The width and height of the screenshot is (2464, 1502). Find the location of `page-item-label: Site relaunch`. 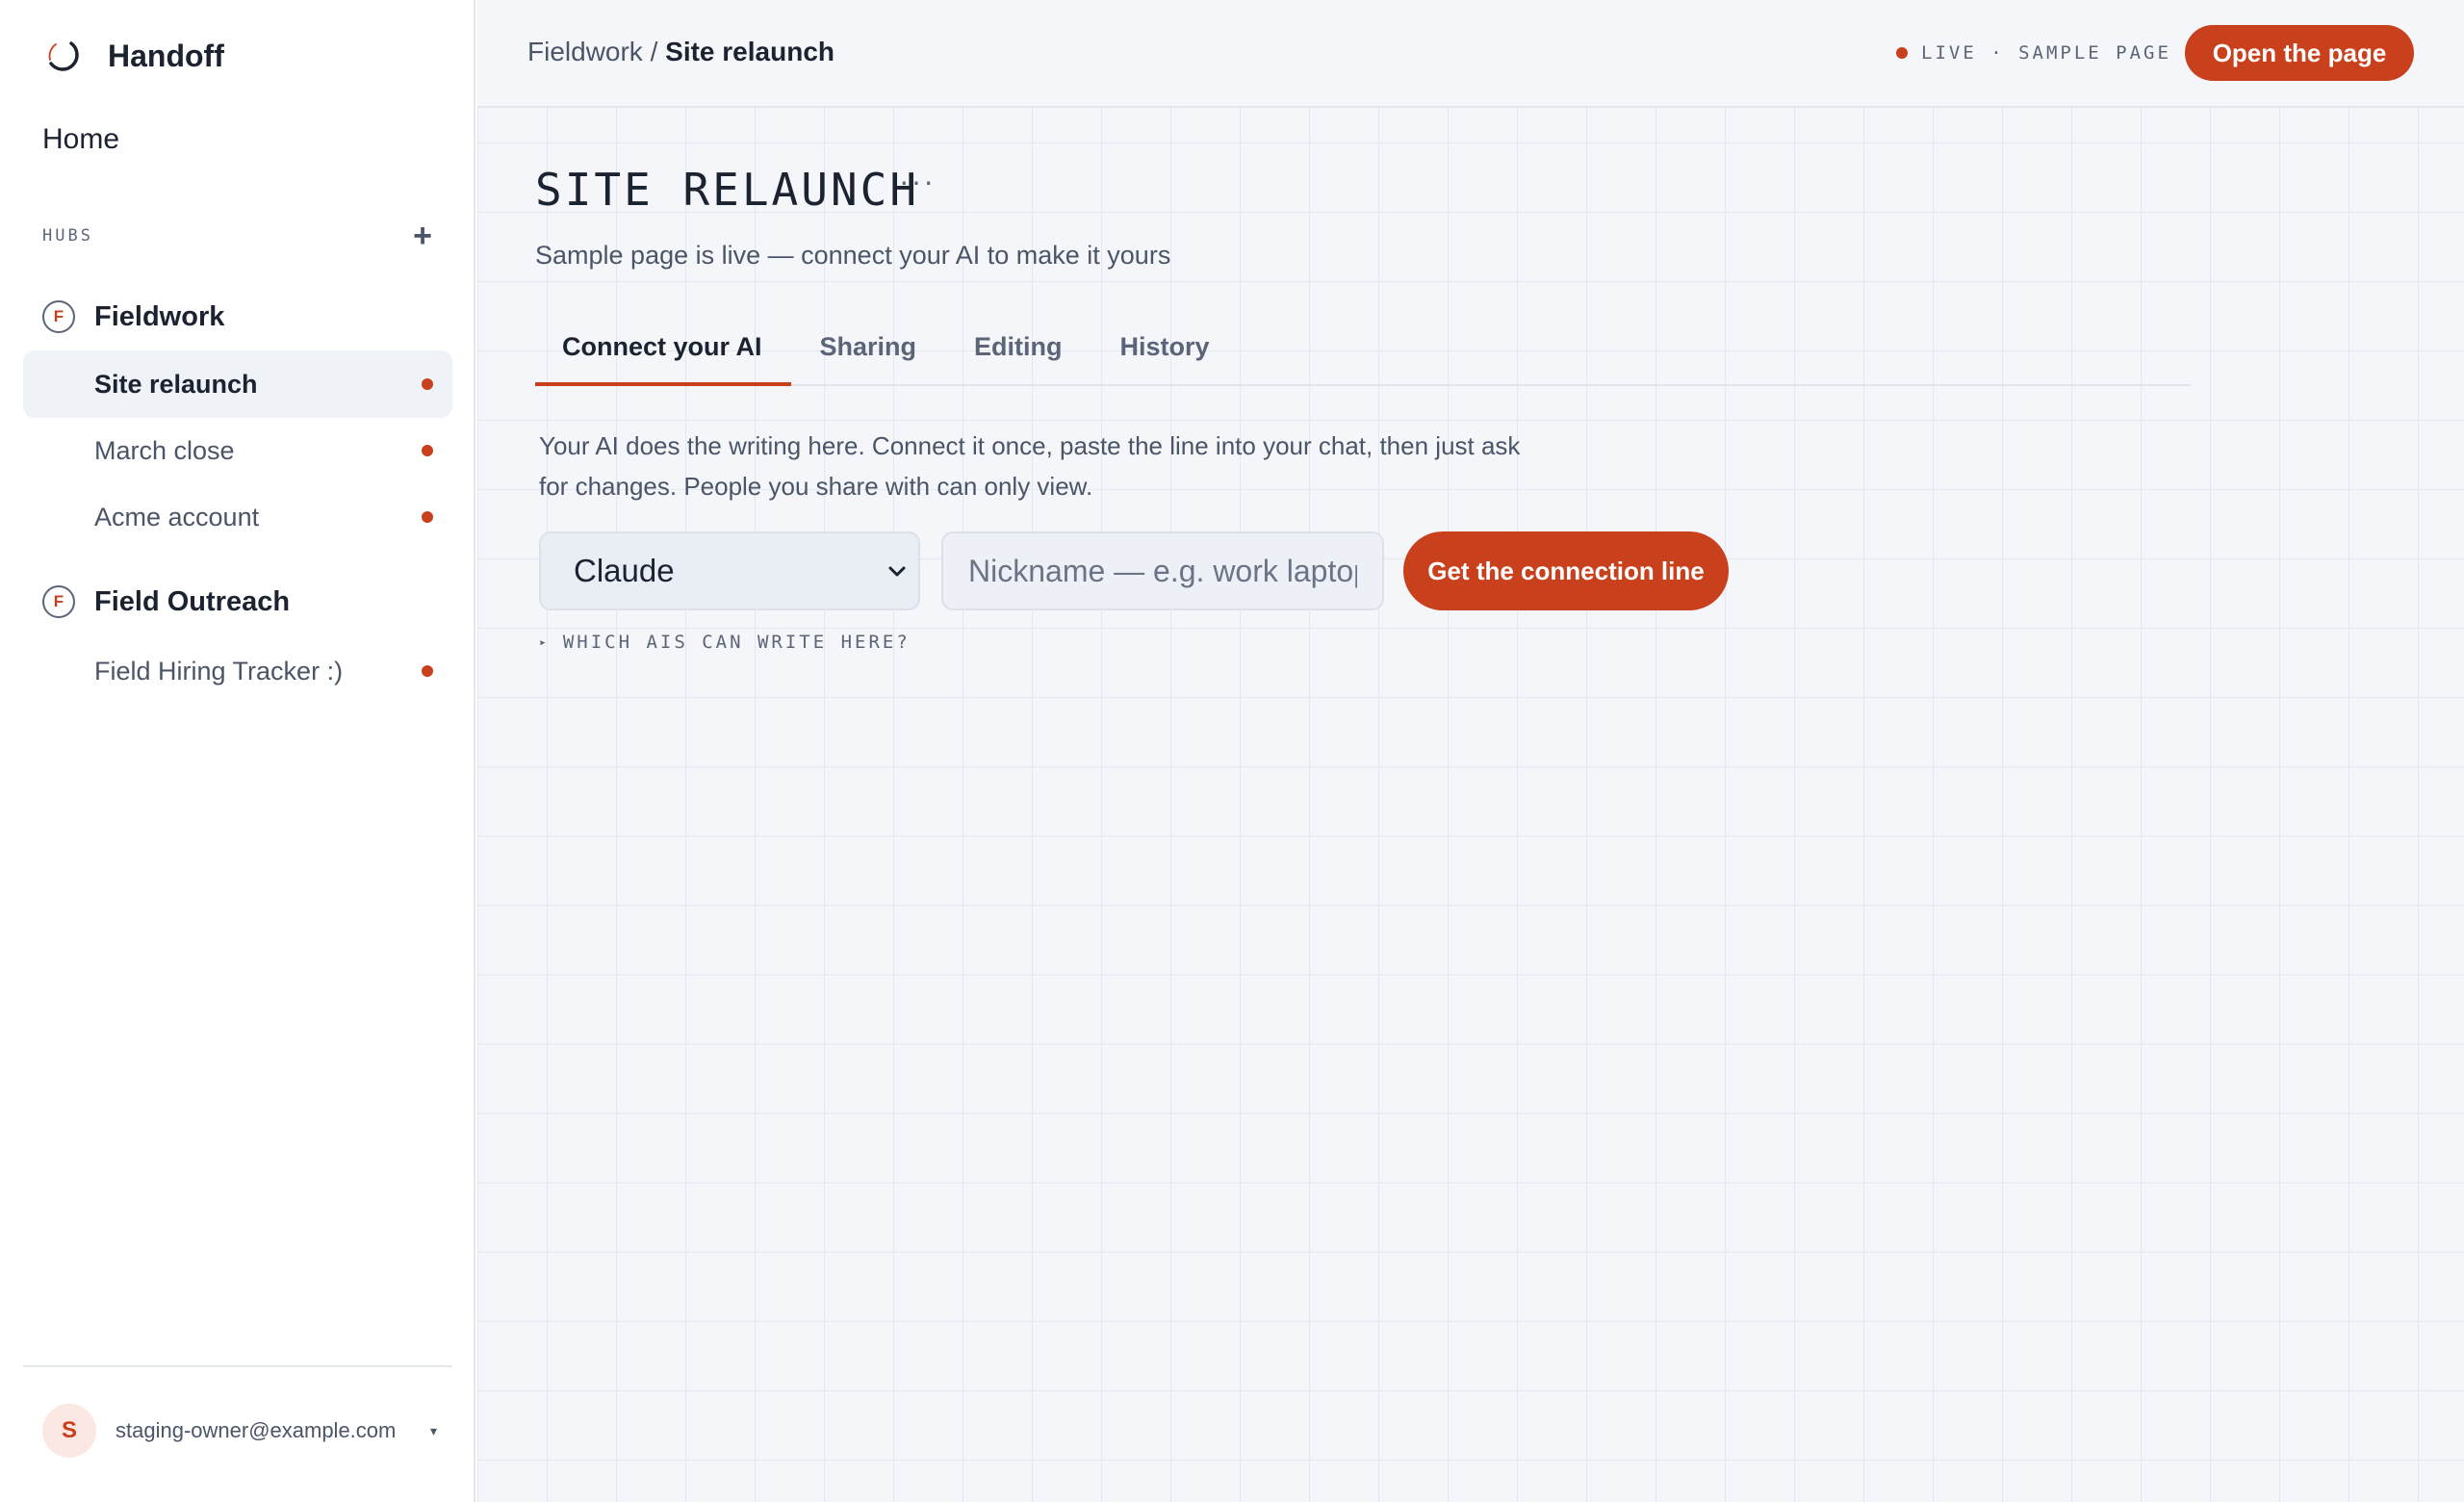

page-item-label: Site relaunch is located at coordinates (176, 384).